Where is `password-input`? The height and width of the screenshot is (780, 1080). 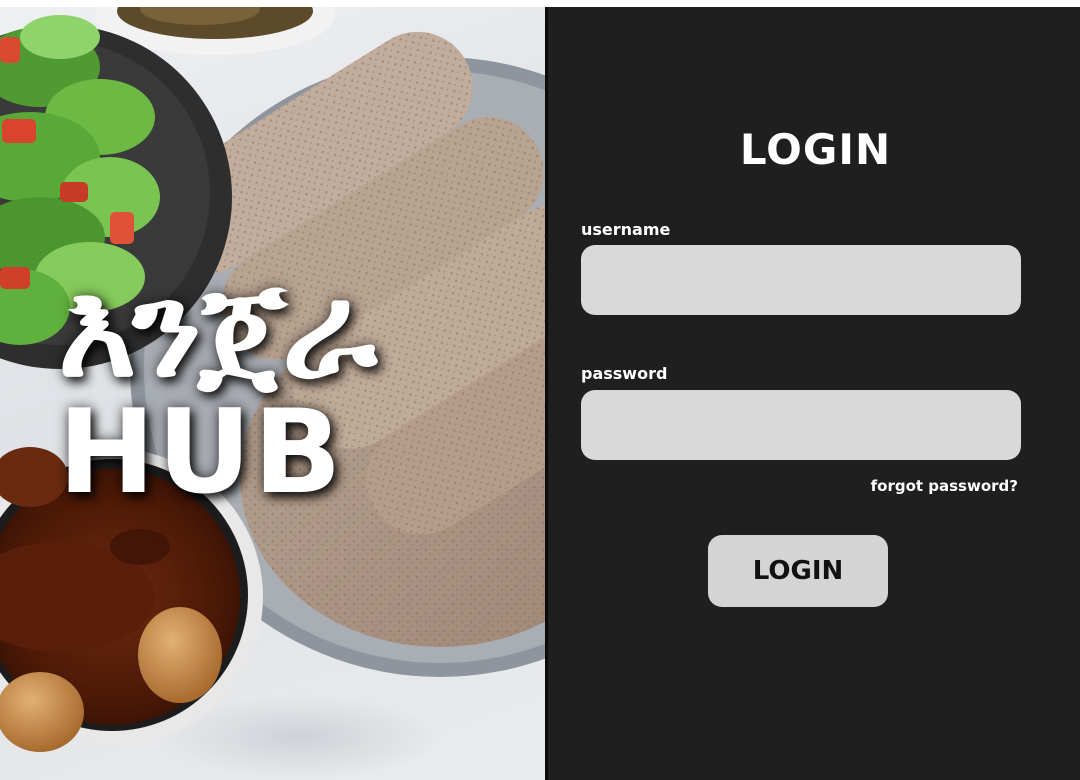 password-input is located at coordinates (801, 425).